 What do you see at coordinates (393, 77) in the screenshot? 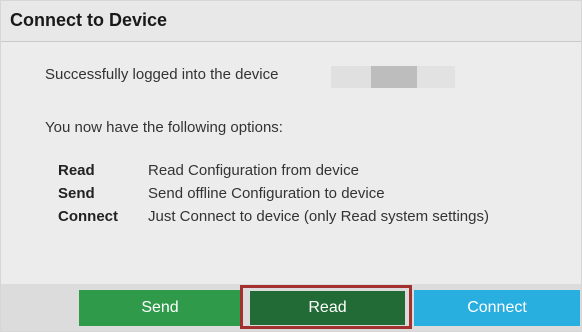
I see `redacted-device-name` at bounding box center [393, 77].